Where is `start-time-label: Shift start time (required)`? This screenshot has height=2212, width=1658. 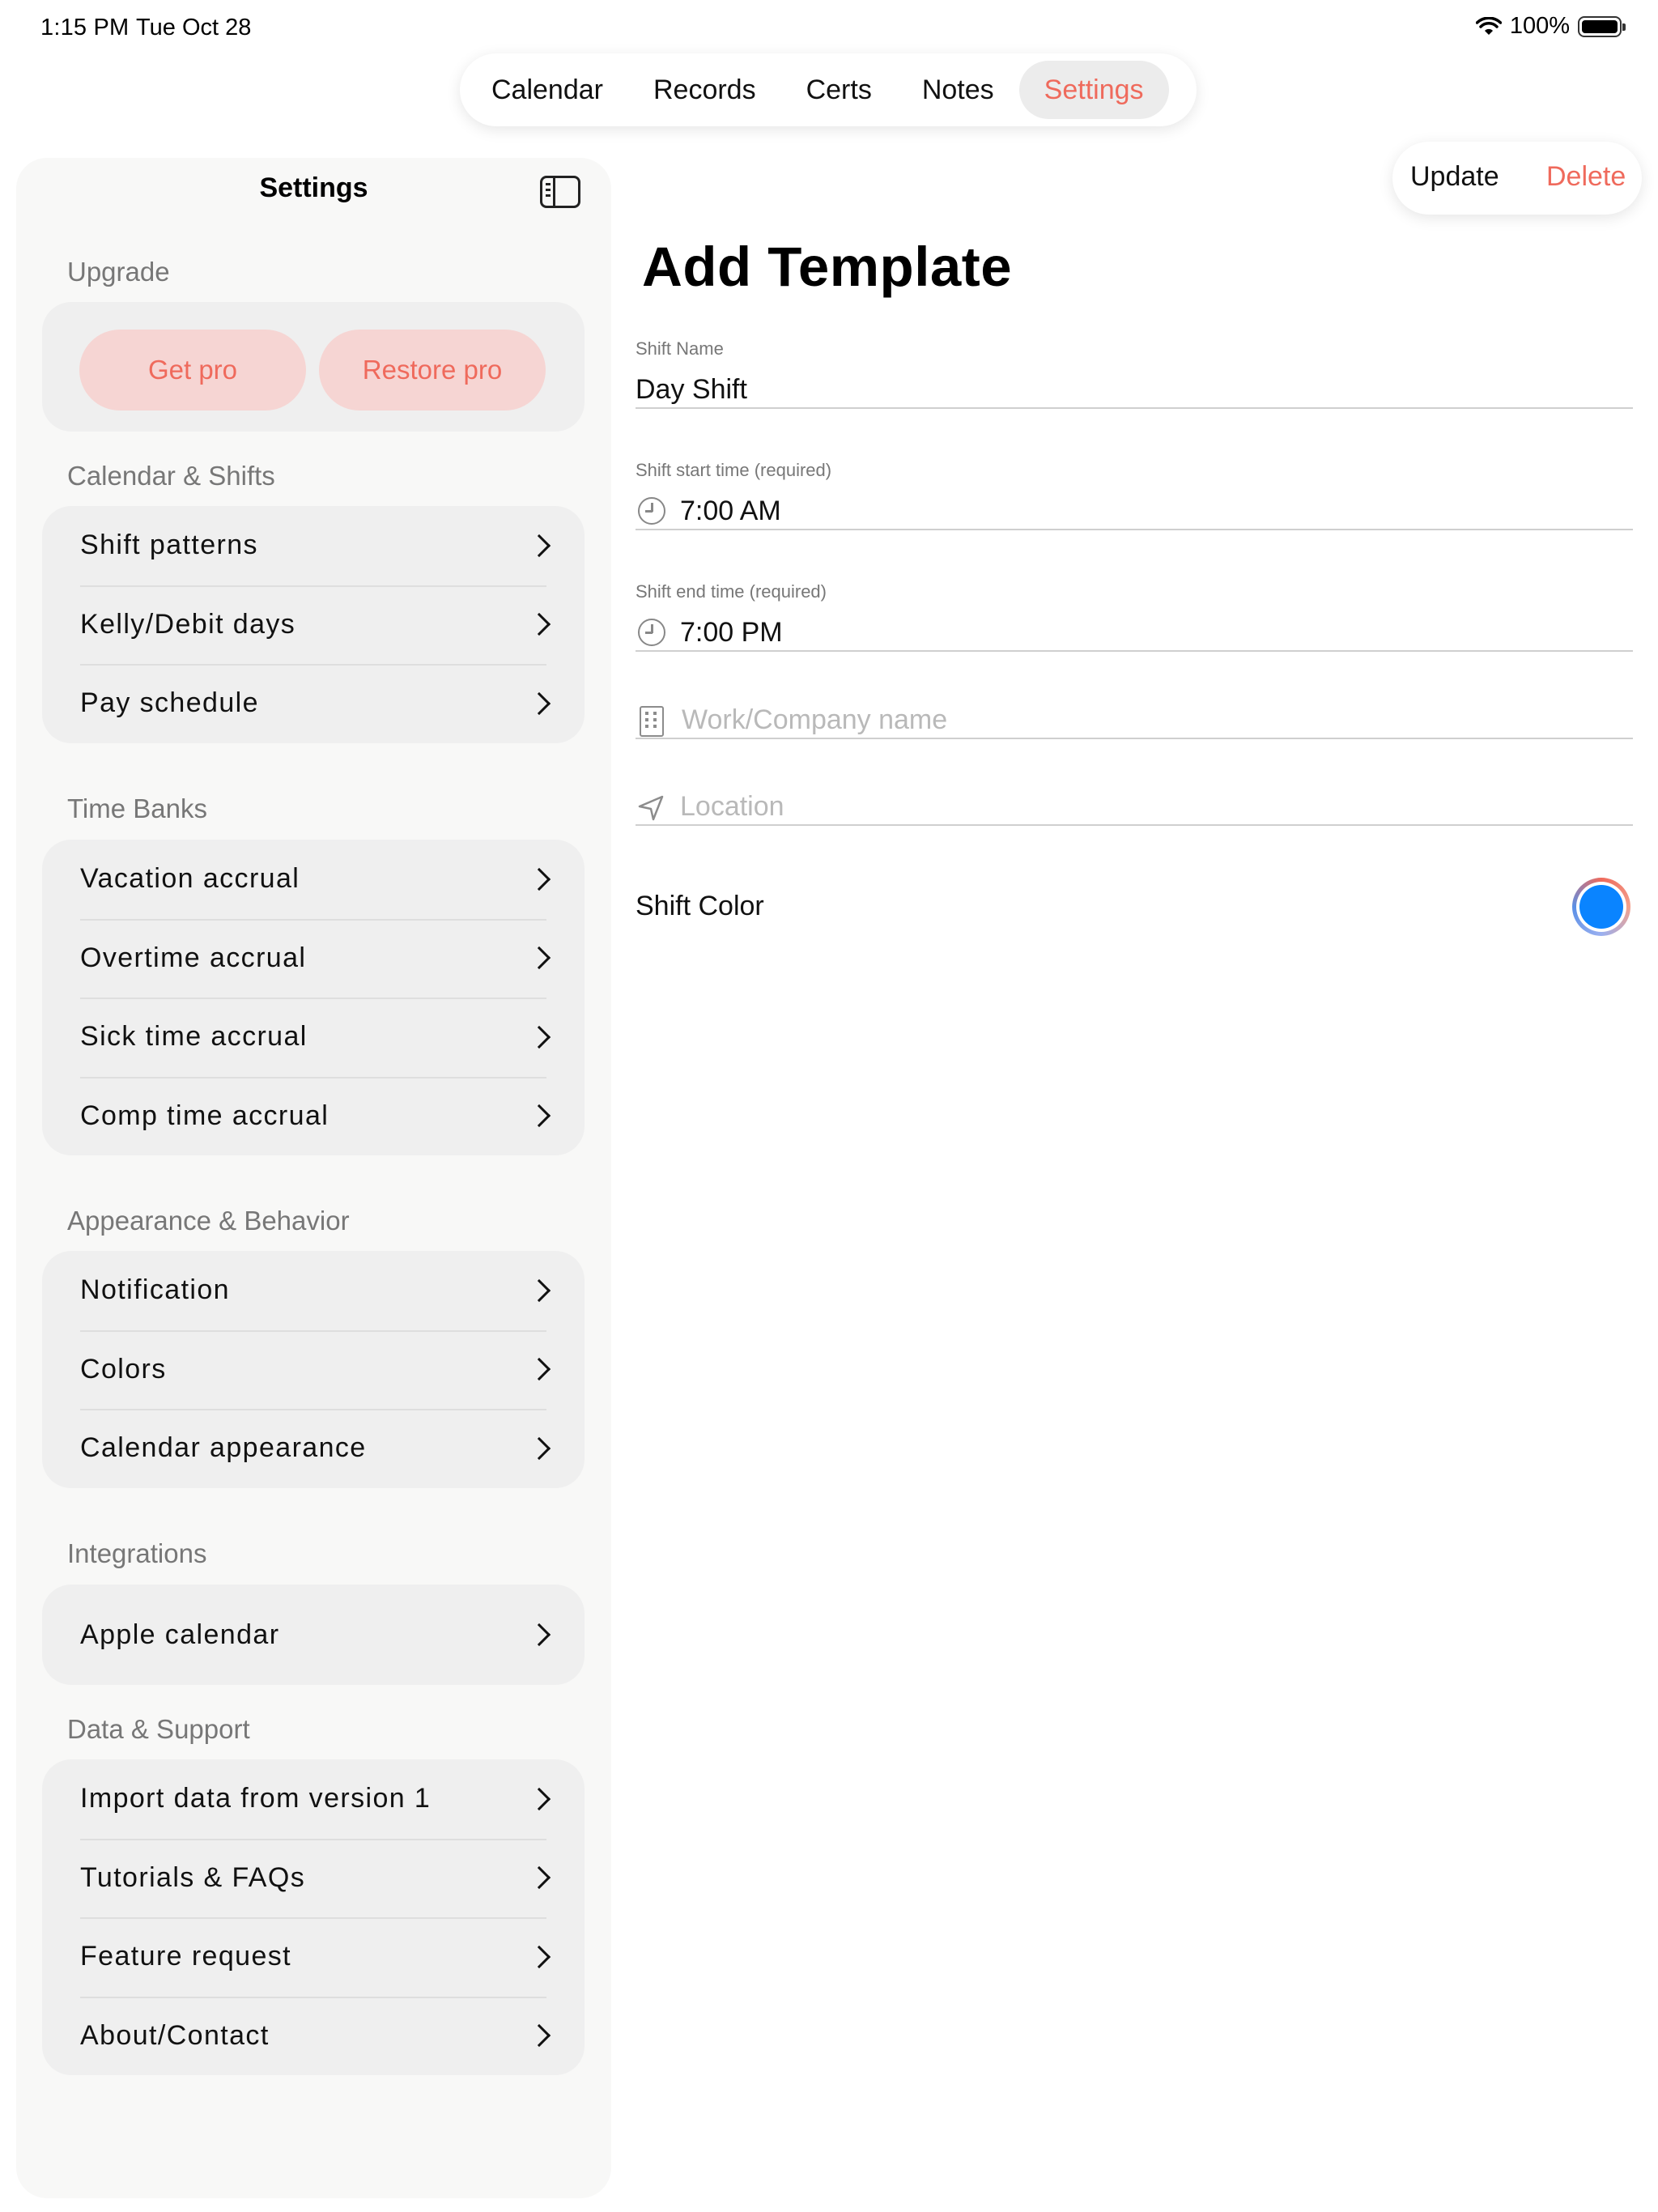
start-time-label: Shift start time (required) is located at coordinates (734, 470).